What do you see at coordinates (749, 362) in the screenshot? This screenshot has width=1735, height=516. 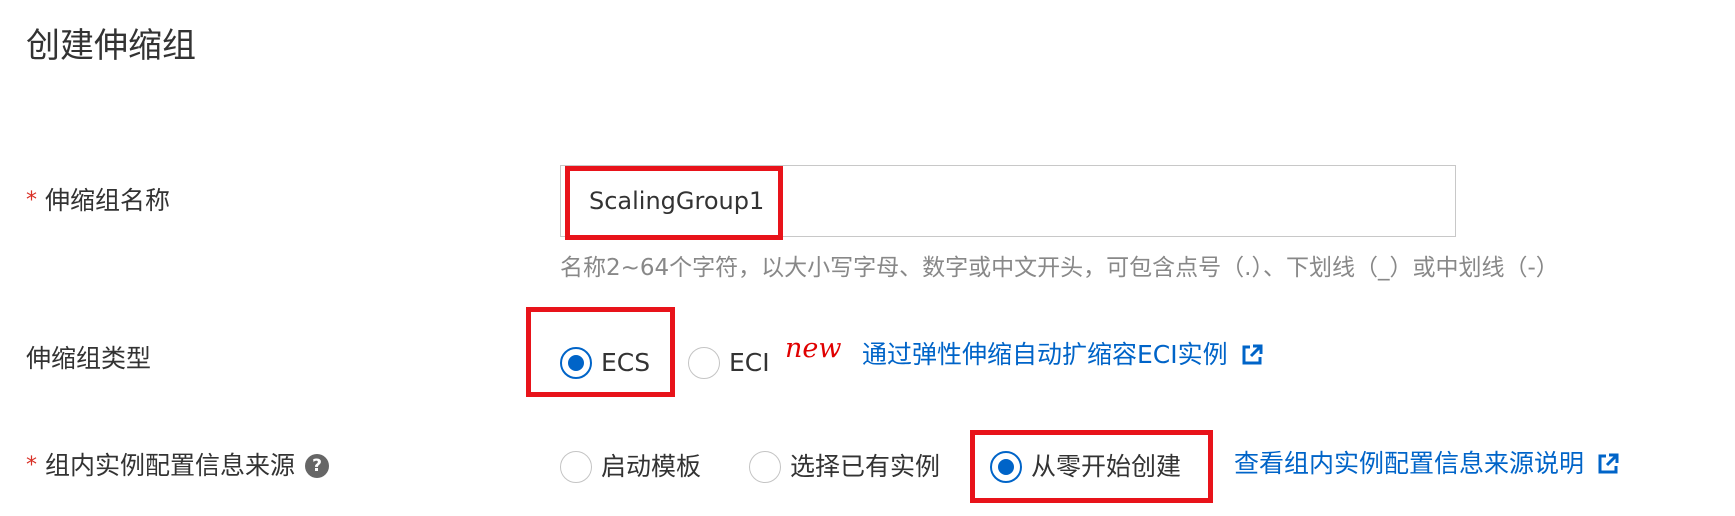 I see `radio-eci-label: ECI` at bounding box center [749, 362].